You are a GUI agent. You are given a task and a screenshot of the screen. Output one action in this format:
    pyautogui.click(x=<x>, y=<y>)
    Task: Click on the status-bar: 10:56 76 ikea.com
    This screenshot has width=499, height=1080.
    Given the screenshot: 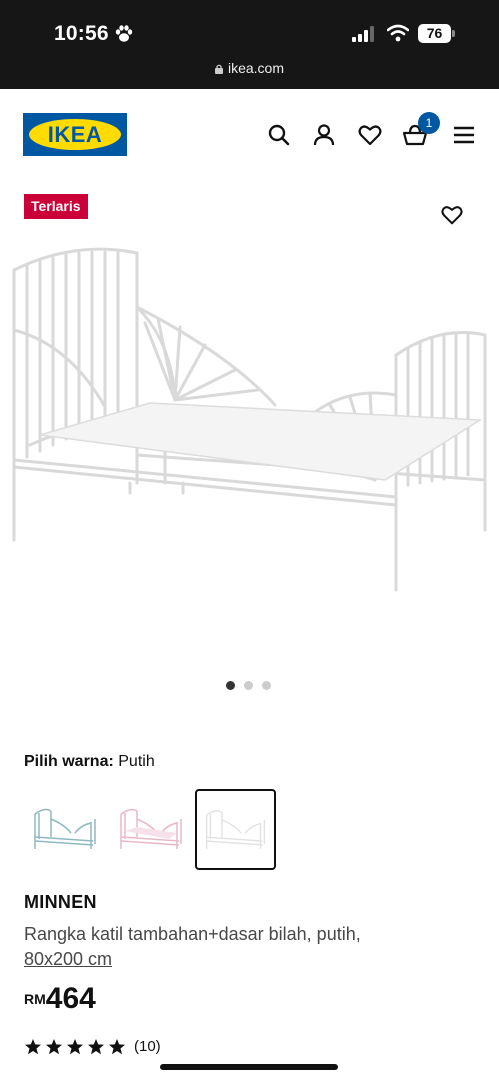 What is the action you would take?
    pyautogui.click(x=249, y=44)
    